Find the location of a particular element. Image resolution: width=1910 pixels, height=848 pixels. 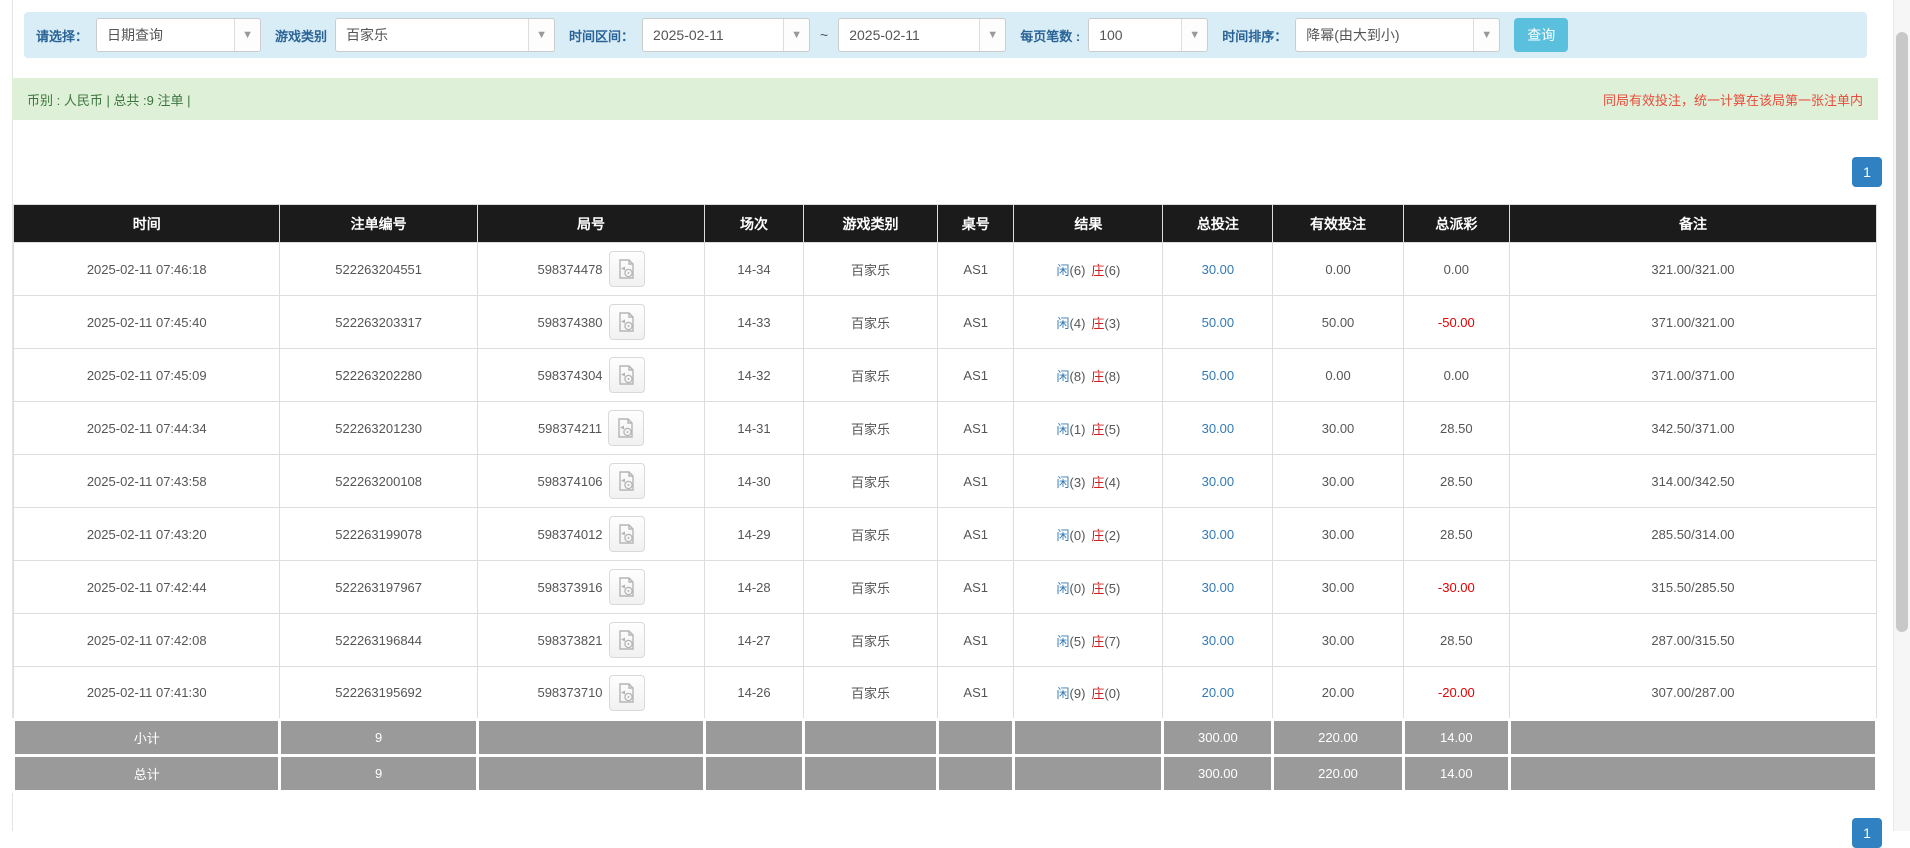

cell-bet-id: 522263195692 is located at coordinates (378, 693).